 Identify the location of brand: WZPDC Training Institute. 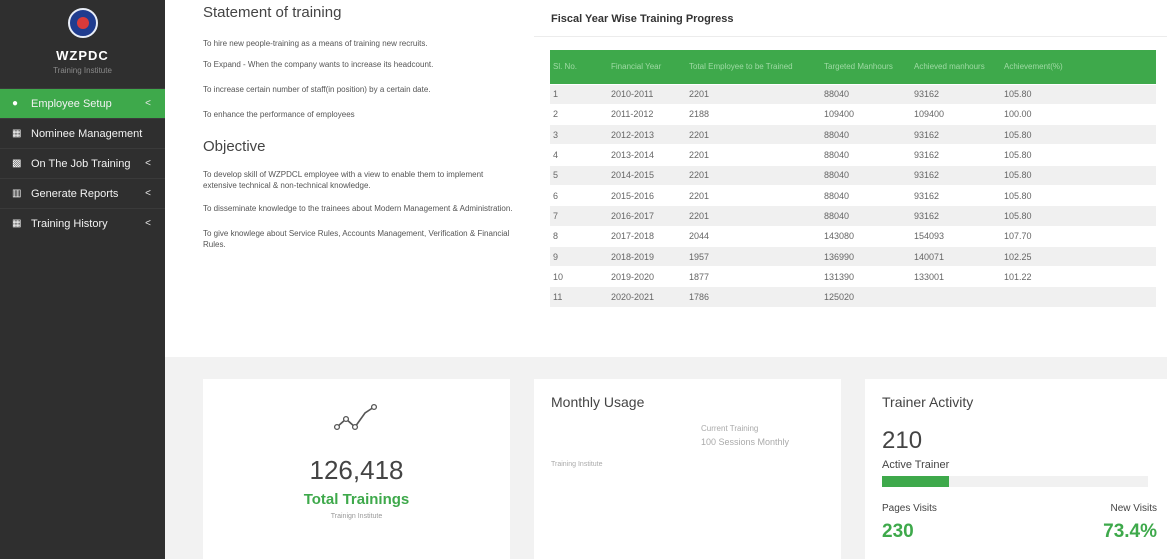
(82, 44).